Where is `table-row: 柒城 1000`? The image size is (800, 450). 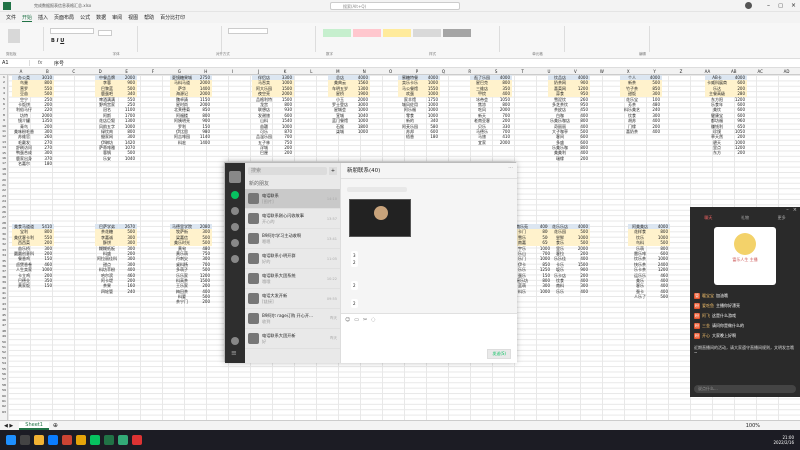
table-row: 柒城 1000 is located at coordinates (349, 131).